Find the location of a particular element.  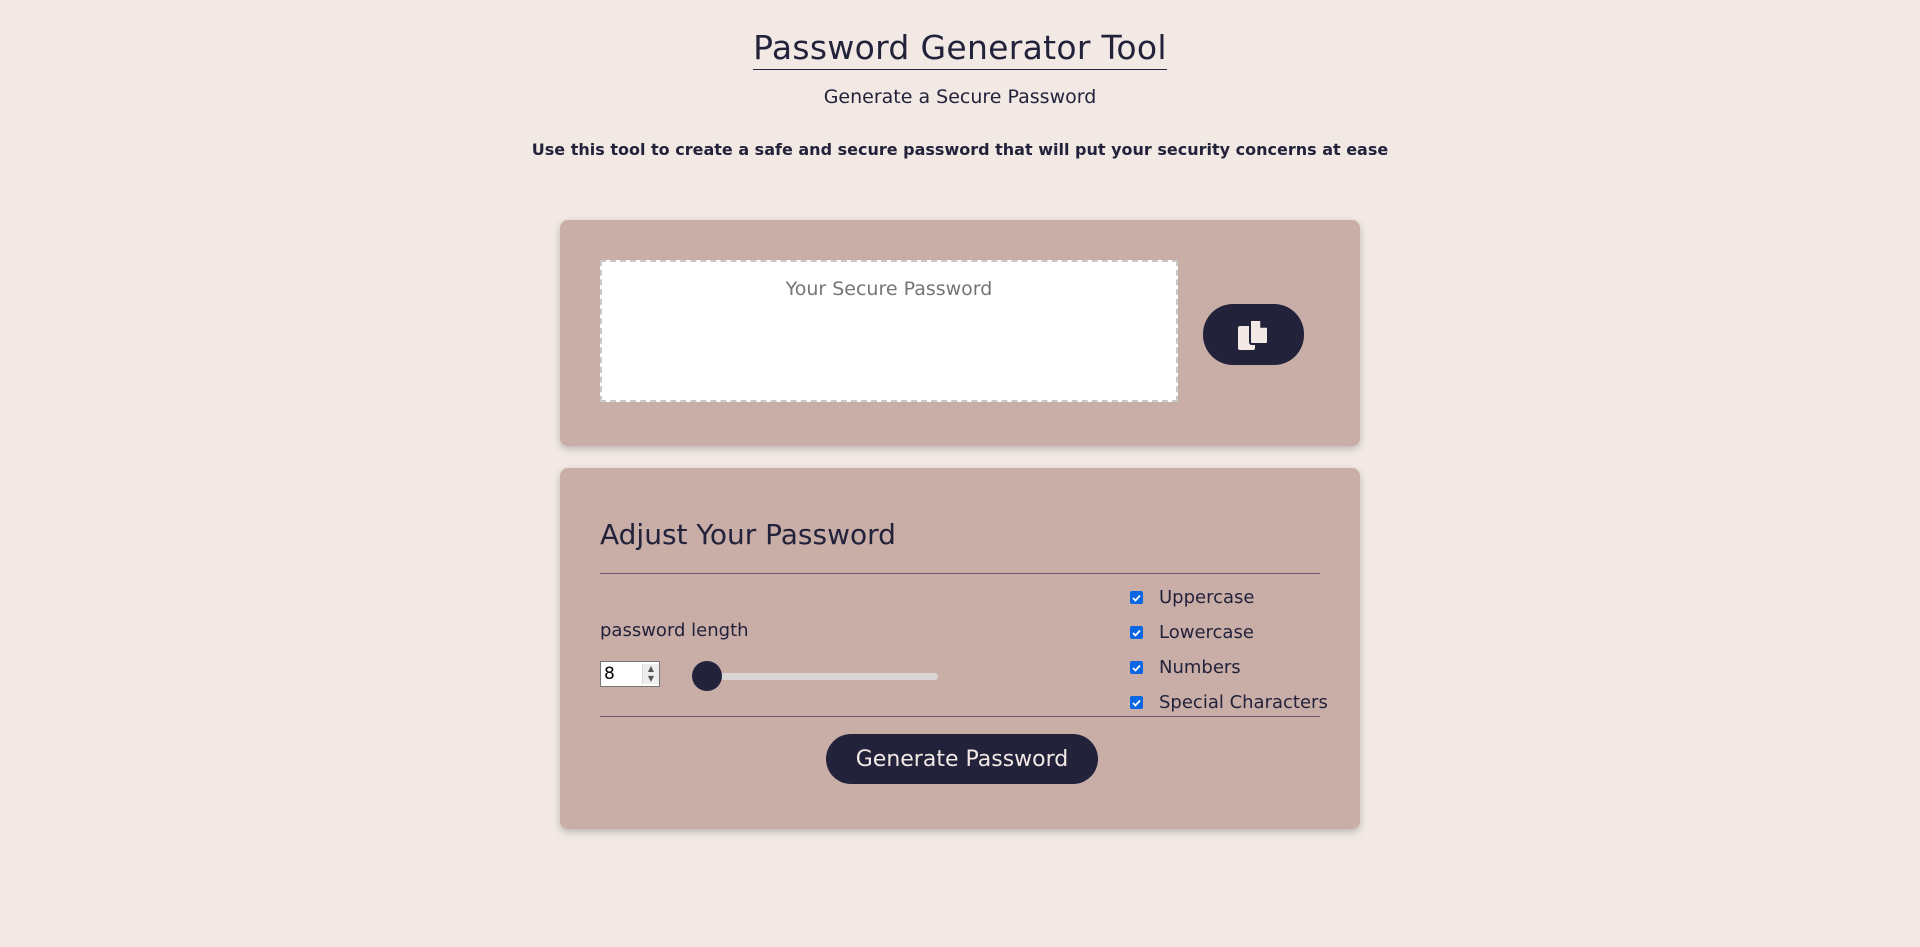

copy-button is located at coordinates (1253, 334).